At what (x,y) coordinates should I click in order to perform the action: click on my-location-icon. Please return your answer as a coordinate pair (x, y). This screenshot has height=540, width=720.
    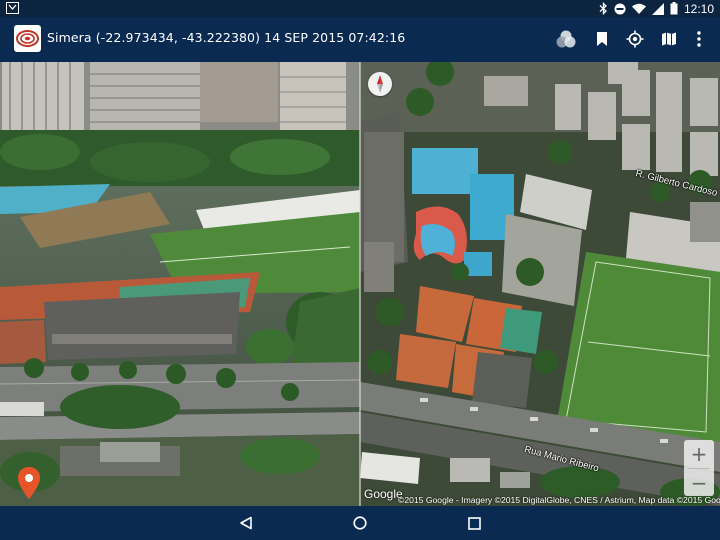
    Looking at the image, I should click on (635, 39).